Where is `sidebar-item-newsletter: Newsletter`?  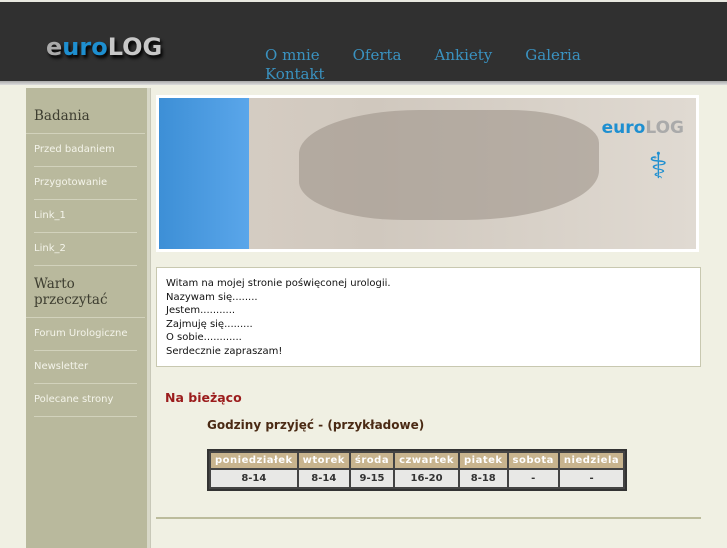 sidebar-item-newsletter: Newsletter is located at coordinates (85, 367).